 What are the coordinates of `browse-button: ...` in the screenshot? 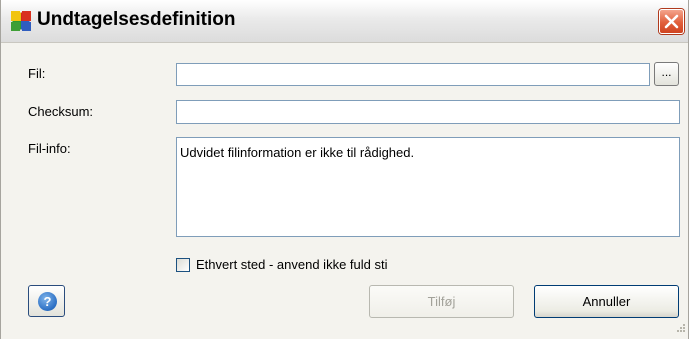 It's located at (666, 74).